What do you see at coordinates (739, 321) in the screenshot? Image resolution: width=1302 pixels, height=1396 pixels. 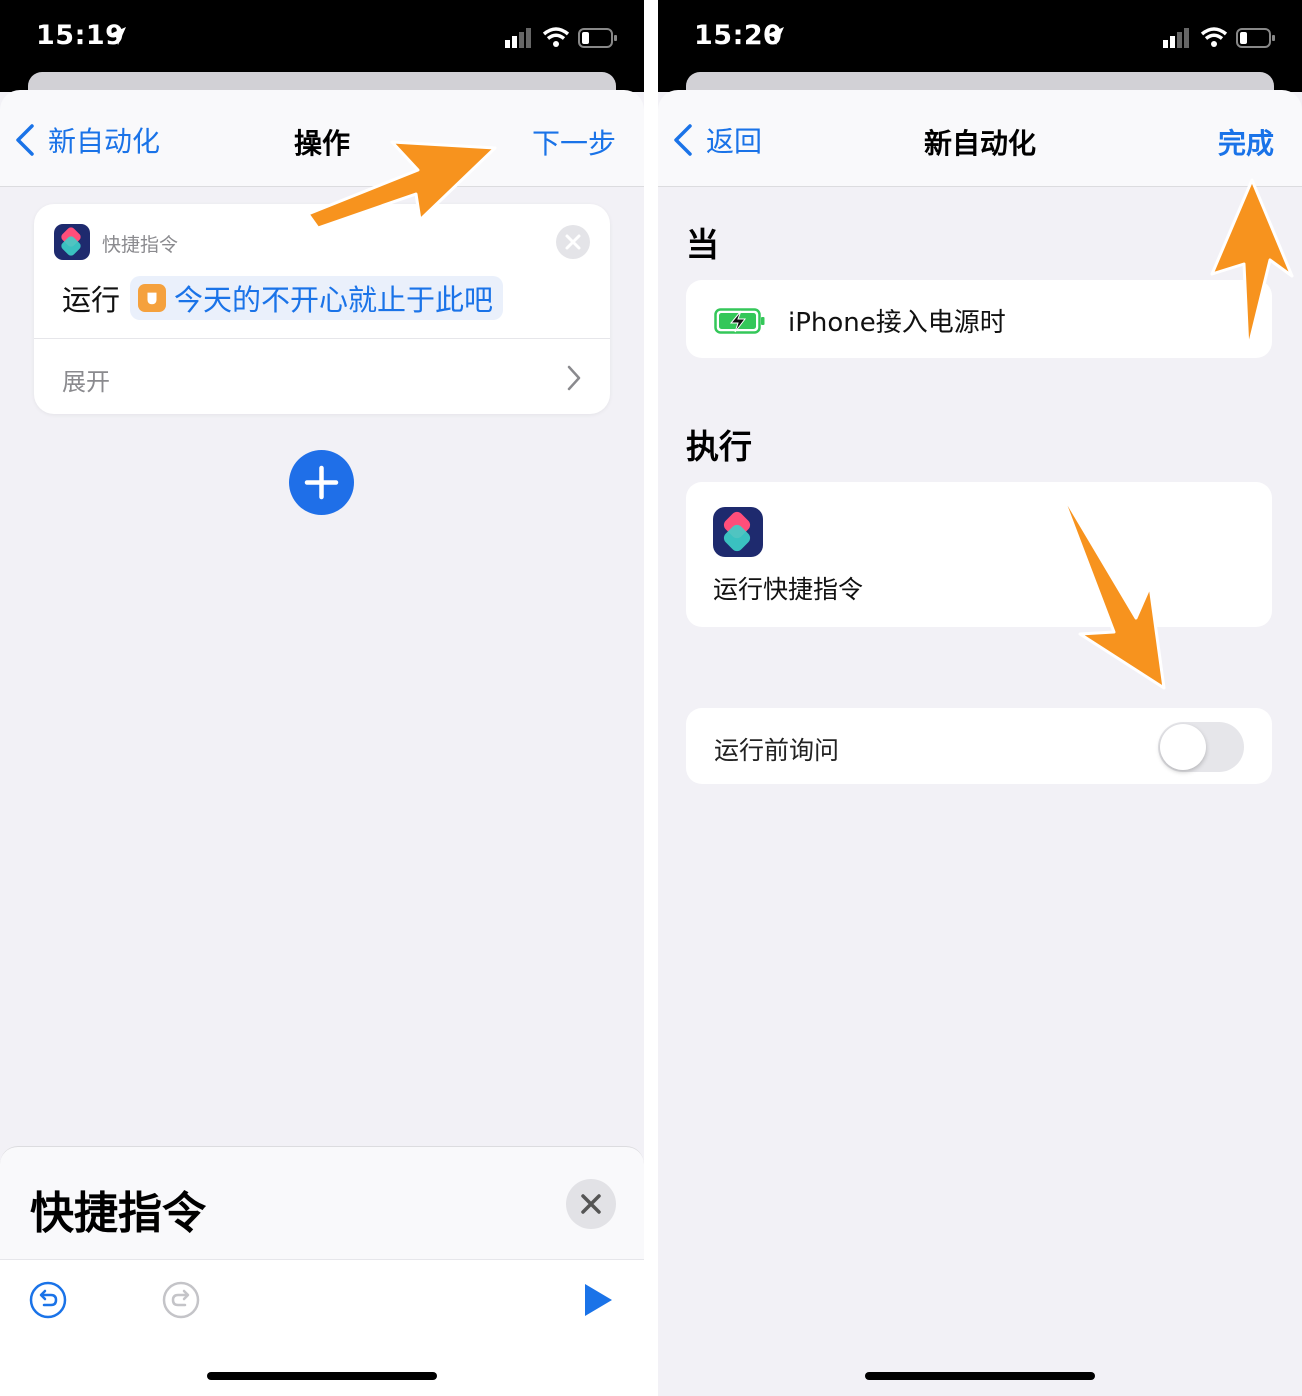 I see `battery-charging-icon` at bounding box center [739, 321].